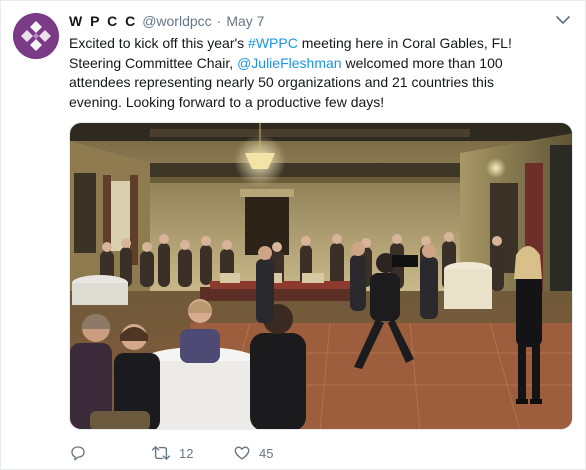  Describe the element at coordinates (110, 453) in the screenshot. I see `reply-action` at that location.